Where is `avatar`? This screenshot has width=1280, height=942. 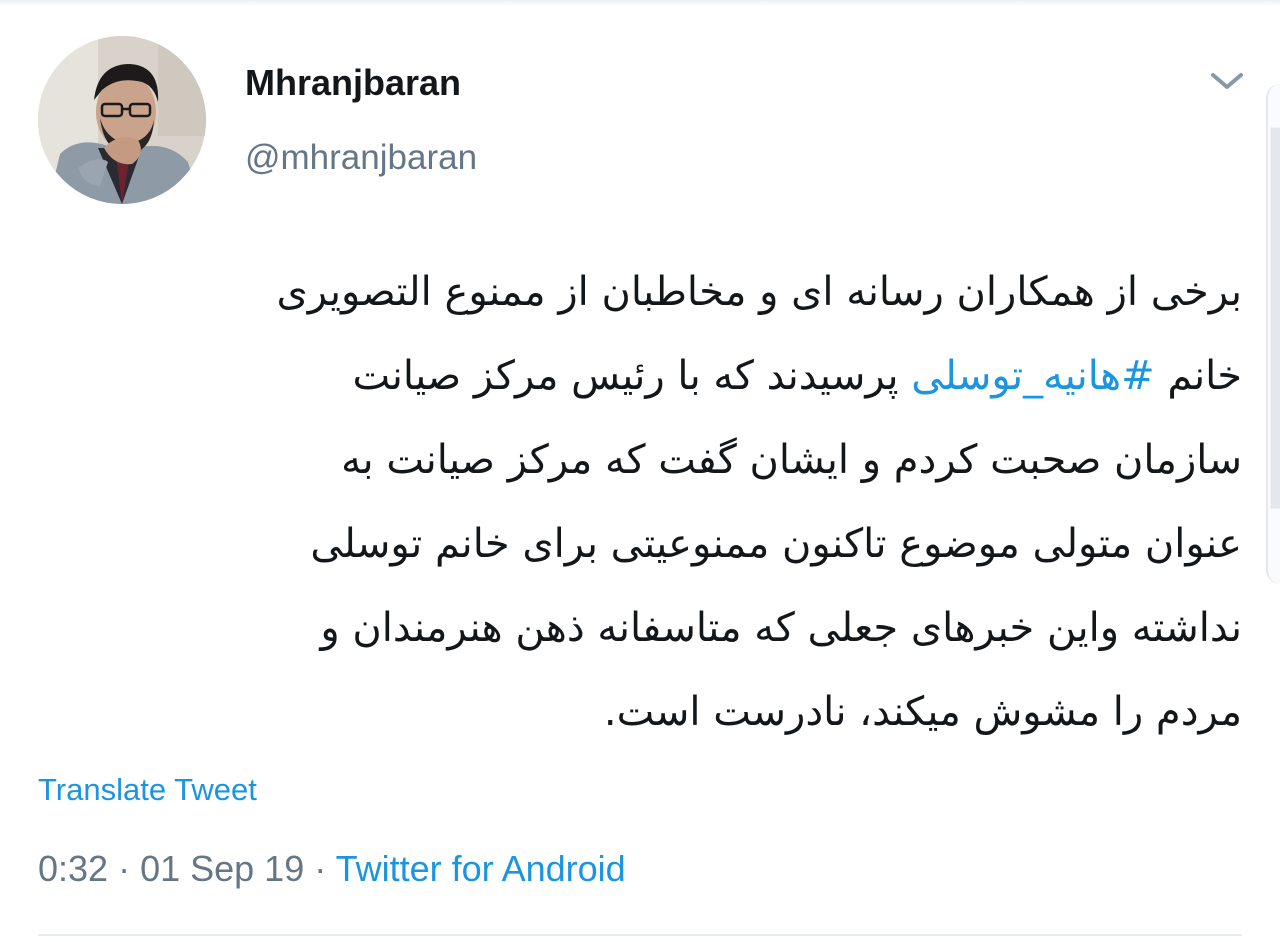
avatar is located at coordinates (122, 120).